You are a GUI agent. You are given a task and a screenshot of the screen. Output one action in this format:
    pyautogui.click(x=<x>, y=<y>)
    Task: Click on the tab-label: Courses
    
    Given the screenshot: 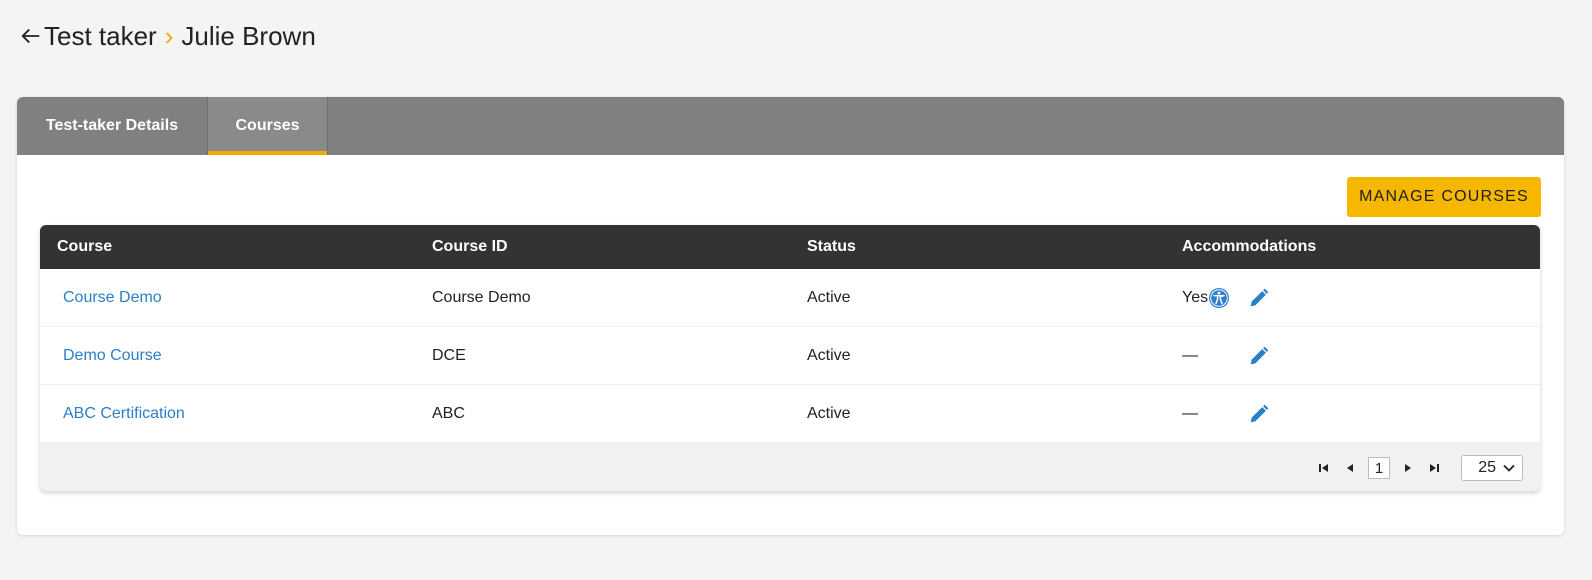 What is the action you would take?
    pyautogui.click(x=267, y=125)
    